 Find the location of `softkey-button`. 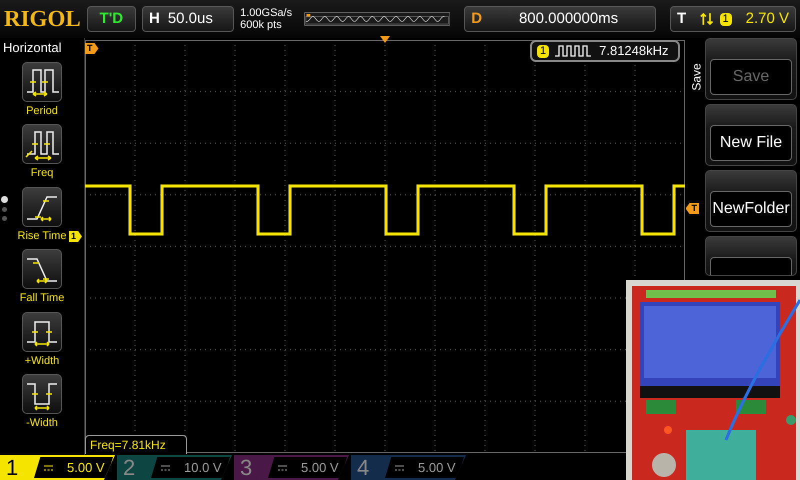

softkey-button is located at coordinates (751, 256).